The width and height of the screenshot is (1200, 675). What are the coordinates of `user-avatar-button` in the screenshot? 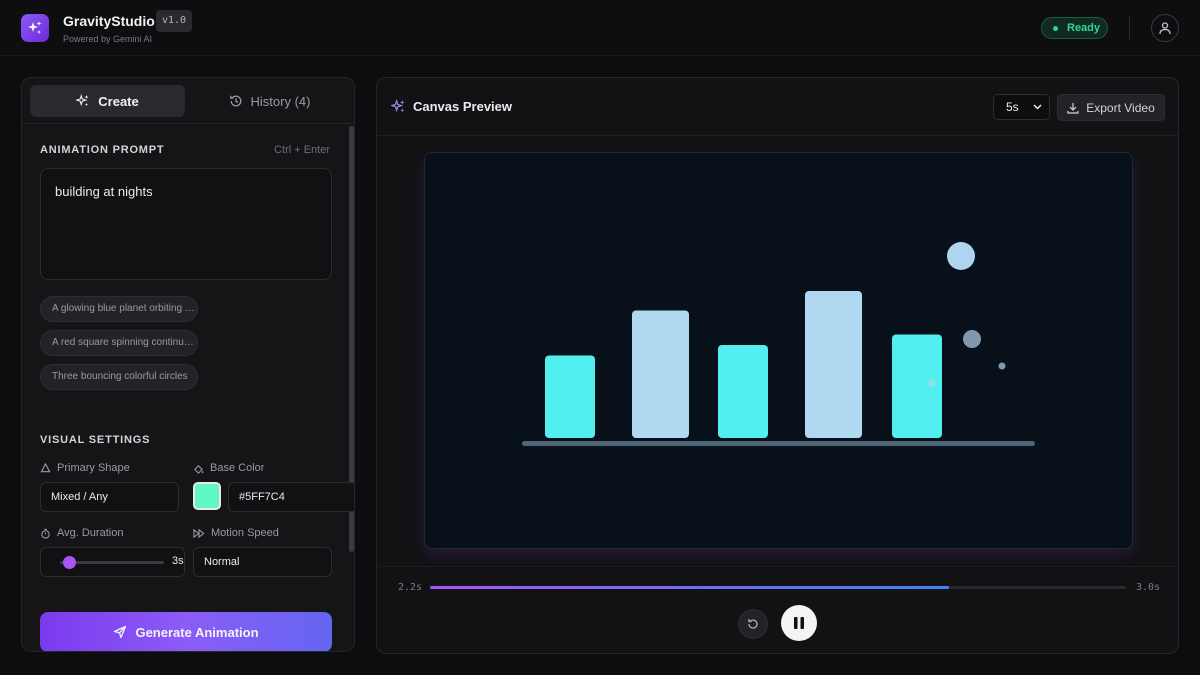 It's located at (1165, 28).